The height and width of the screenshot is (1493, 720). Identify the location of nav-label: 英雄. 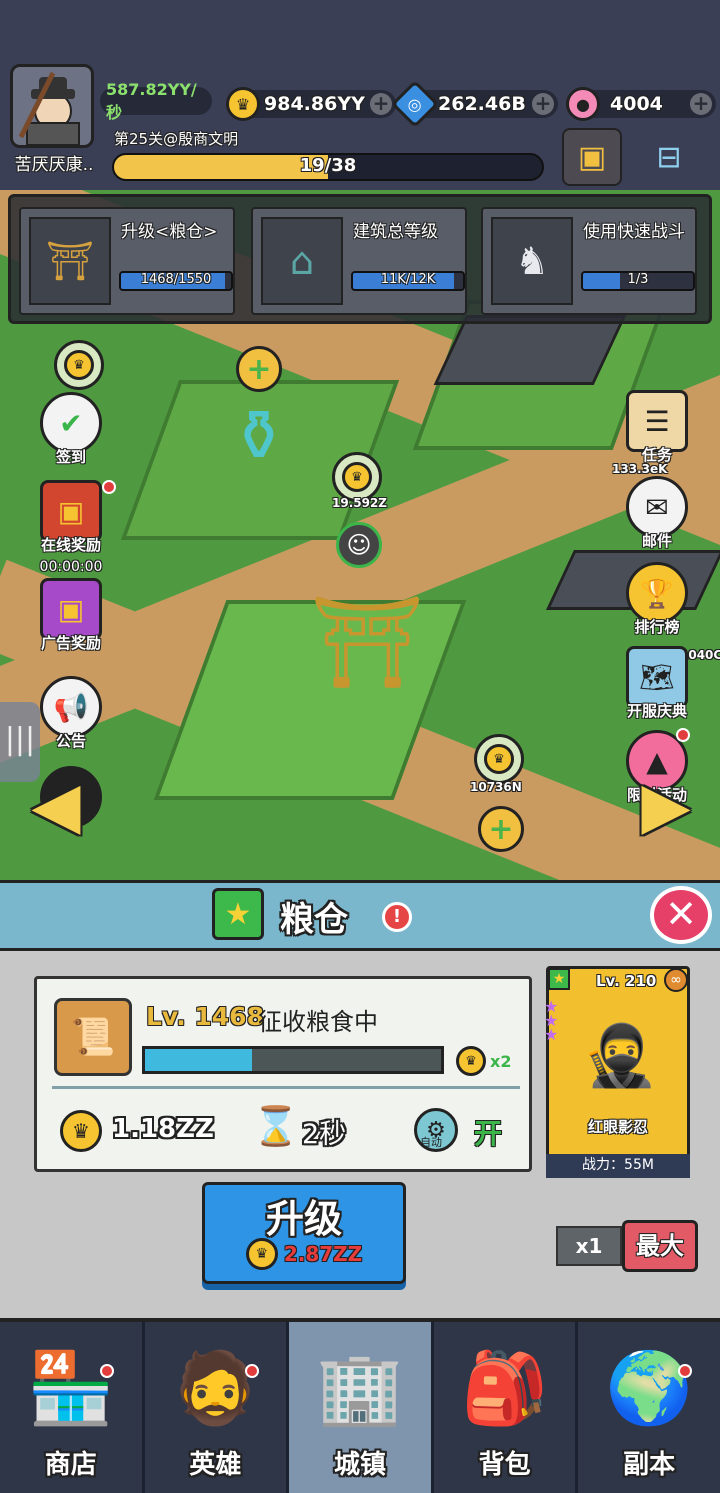
(215, 1465).